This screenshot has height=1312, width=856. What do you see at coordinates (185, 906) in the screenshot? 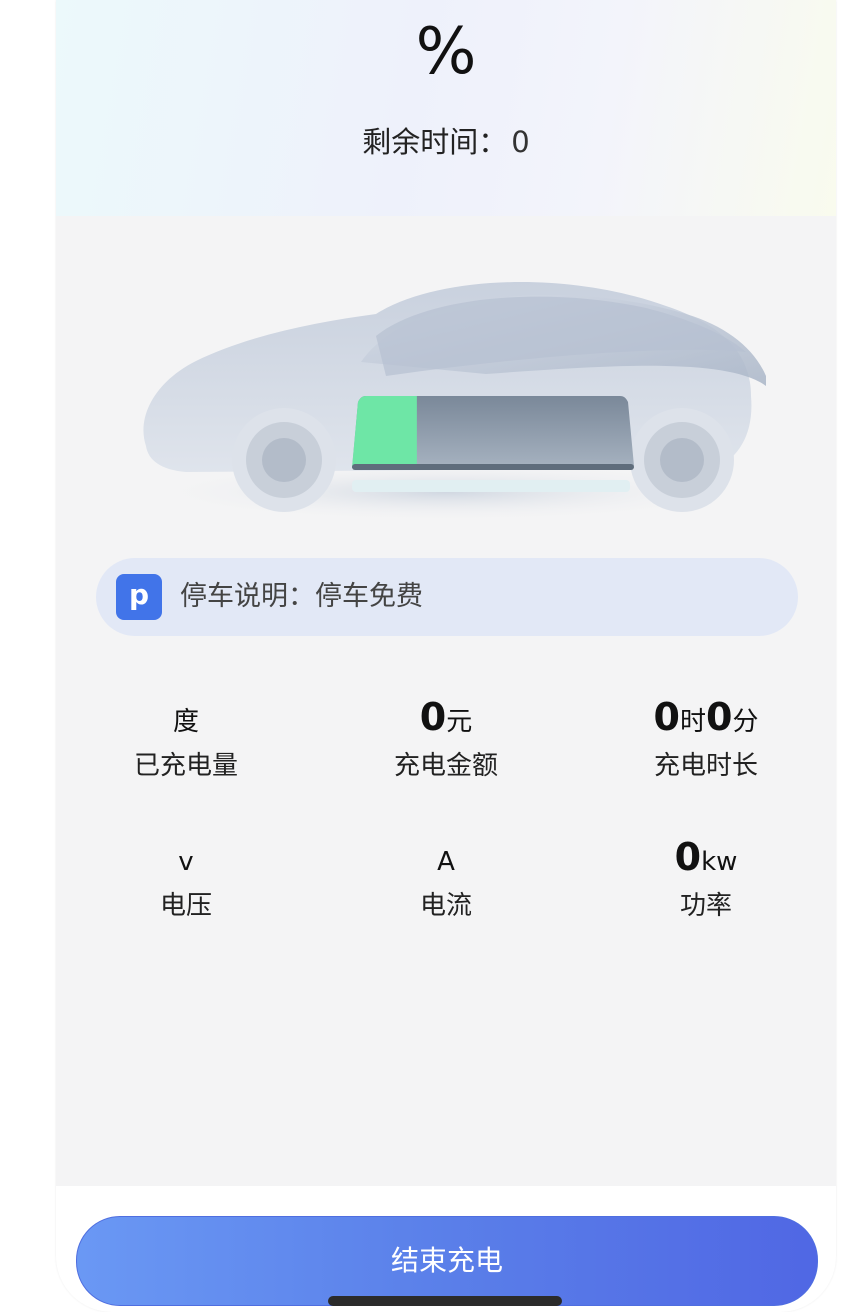
I see `voltage-label: 电压` at bounding box center [185, 906].